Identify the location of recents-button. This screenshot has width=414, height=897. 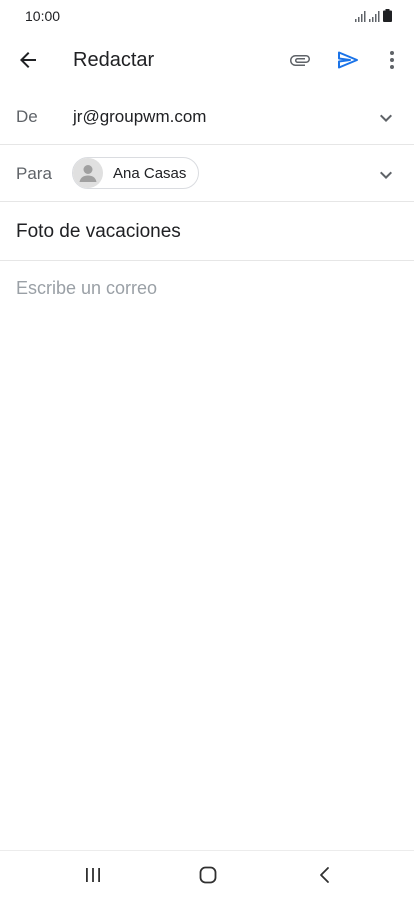
(93, 875).